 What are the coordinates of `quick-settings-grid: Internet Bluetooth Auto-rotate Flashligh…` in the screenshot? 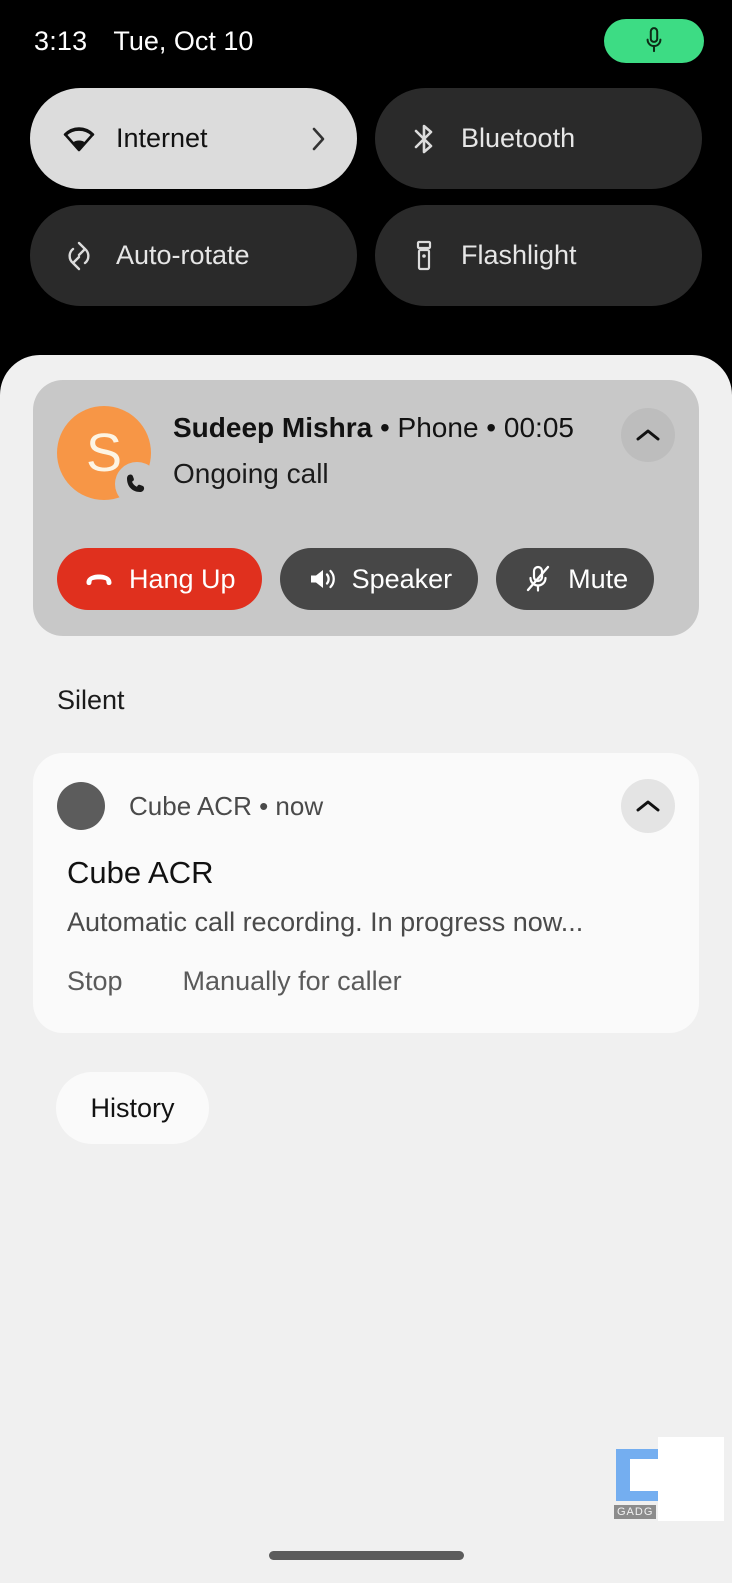 It's located at (366, 197).